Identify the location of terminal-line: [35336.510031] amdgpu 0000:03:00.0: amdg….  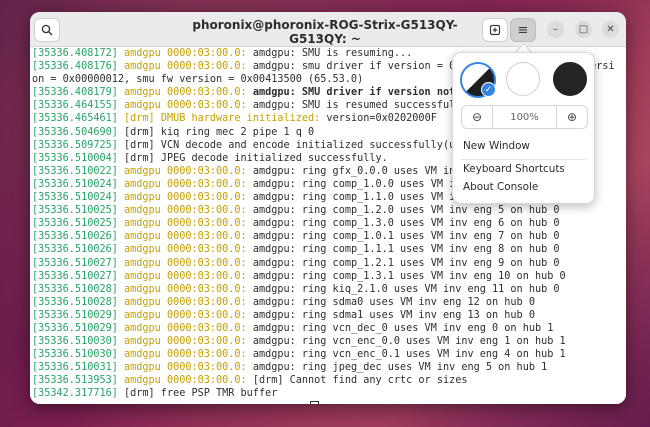
(329, 367).